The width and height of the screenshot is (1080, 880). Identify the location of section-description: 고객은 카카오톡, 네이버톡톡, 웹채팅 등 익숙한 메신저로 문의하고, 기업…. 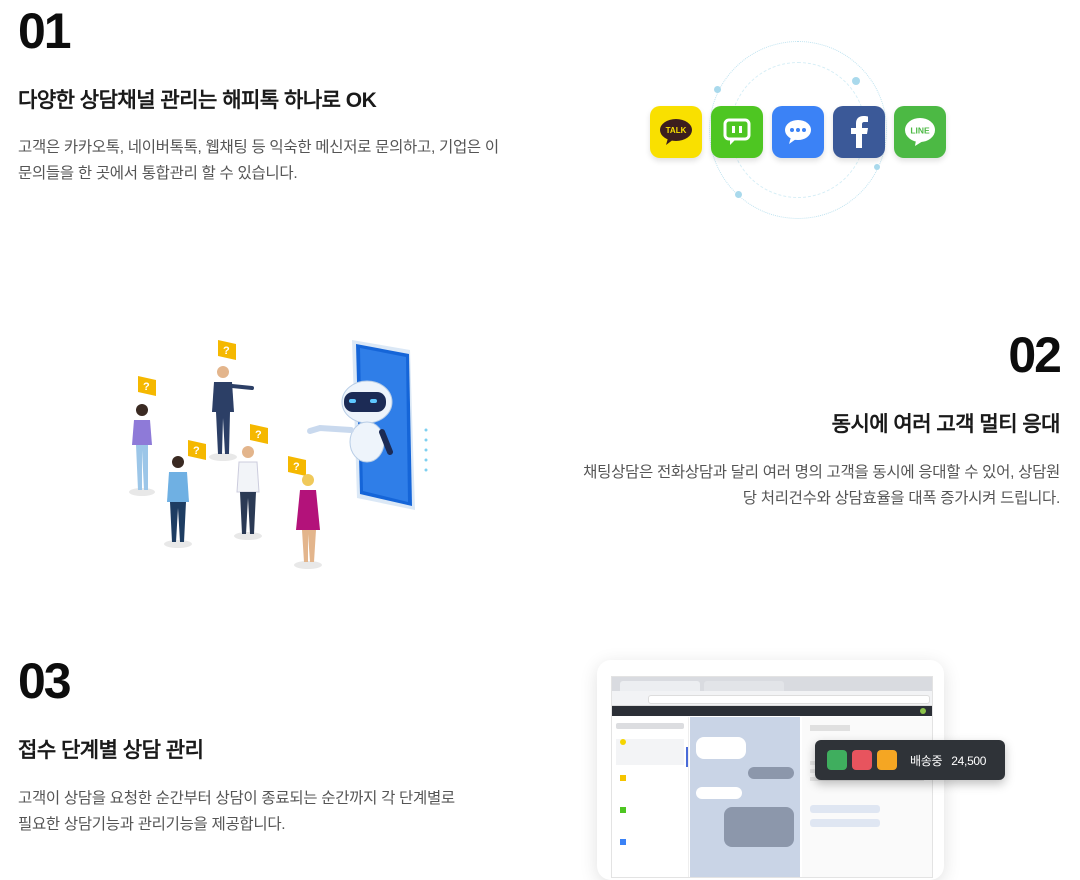
(258, 161).